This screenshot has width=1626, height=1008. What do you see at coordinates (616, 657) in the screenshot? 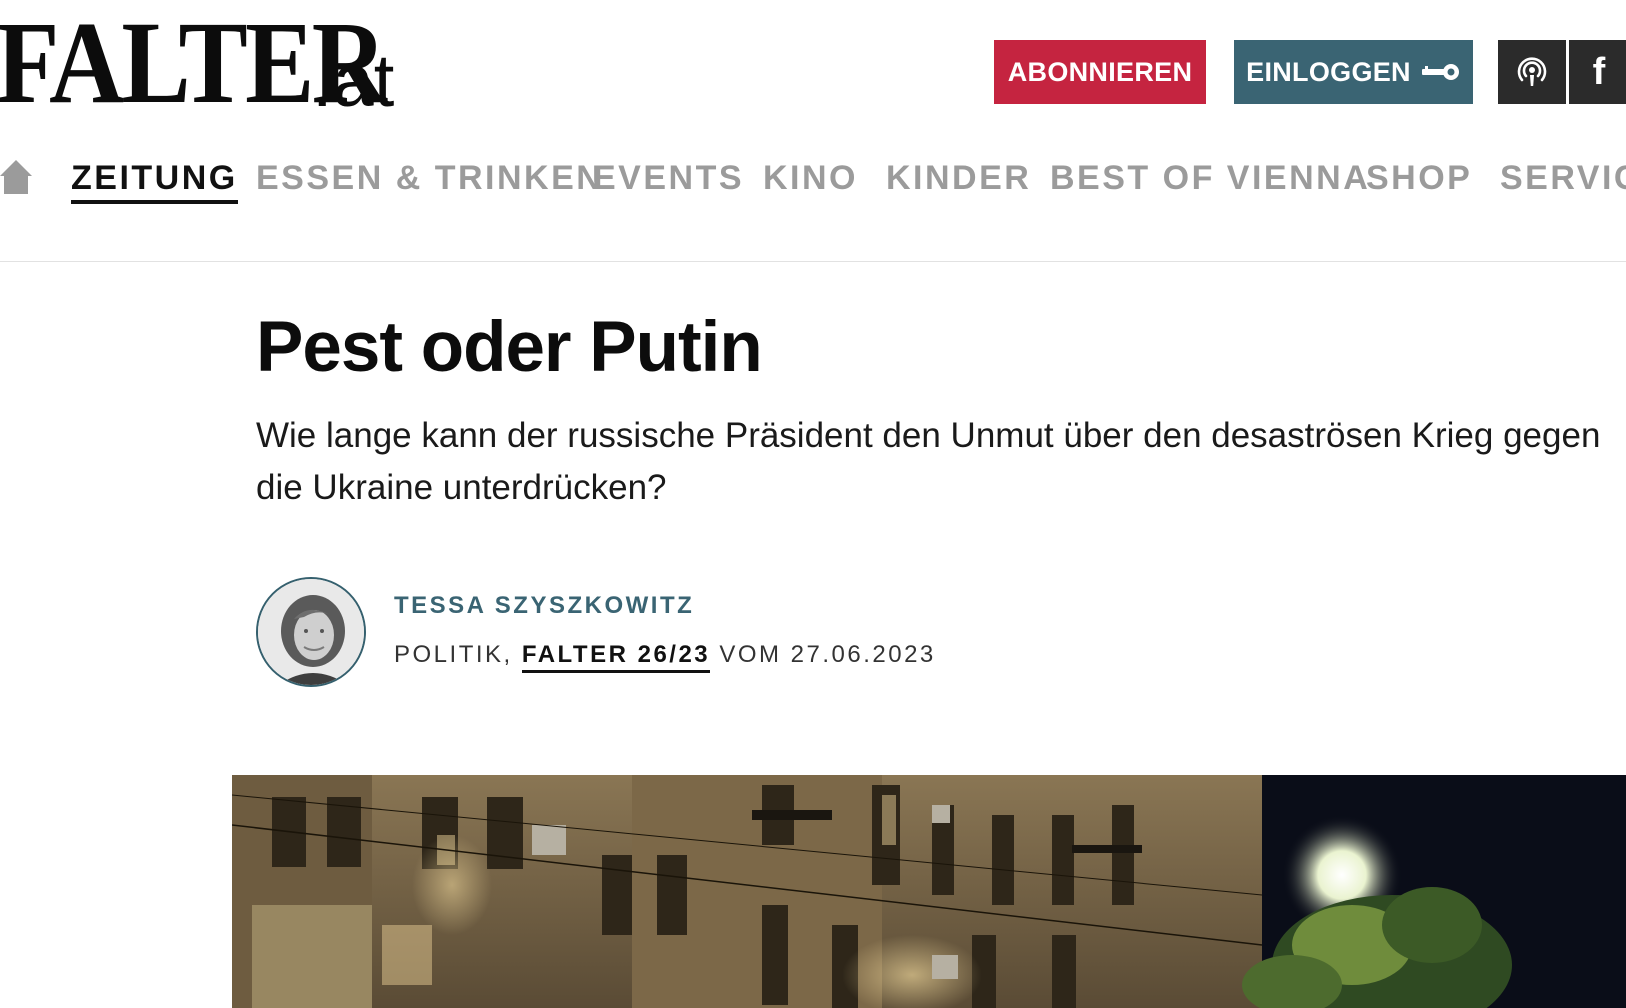
I see `issue-link: FALTER 26/23` at bounding box center [616, 657].